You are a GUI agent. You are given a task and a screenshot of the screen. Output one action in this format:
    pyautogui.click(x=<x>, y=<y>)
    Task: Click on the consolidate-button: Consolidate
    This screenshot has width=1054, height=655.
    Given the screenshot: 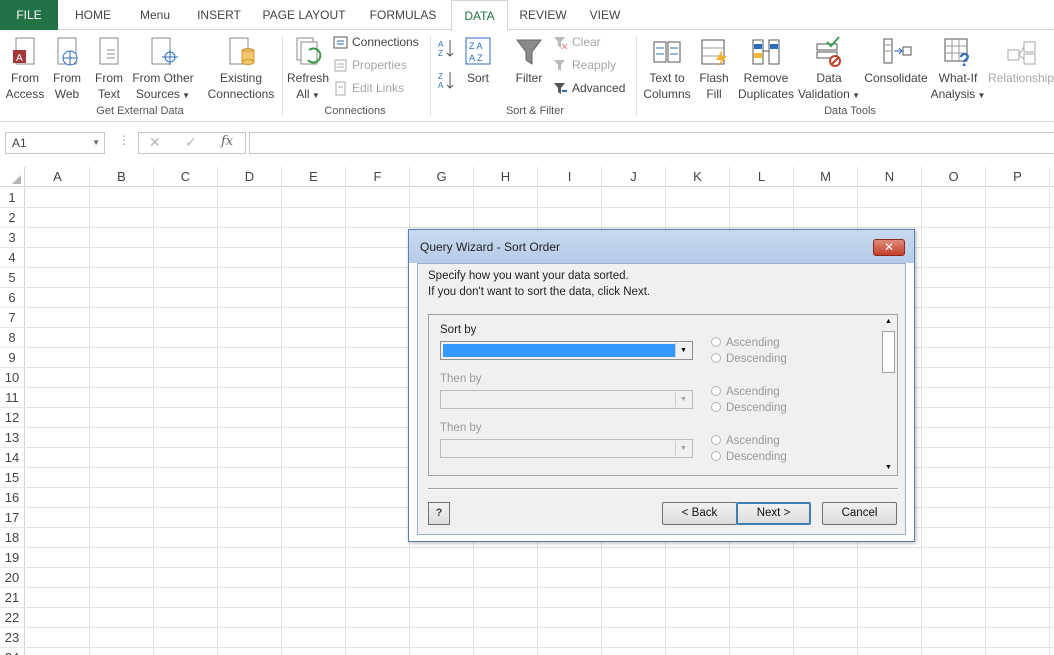 What is the action you would take?
    pyautogui.click(x=896, y=61)
    